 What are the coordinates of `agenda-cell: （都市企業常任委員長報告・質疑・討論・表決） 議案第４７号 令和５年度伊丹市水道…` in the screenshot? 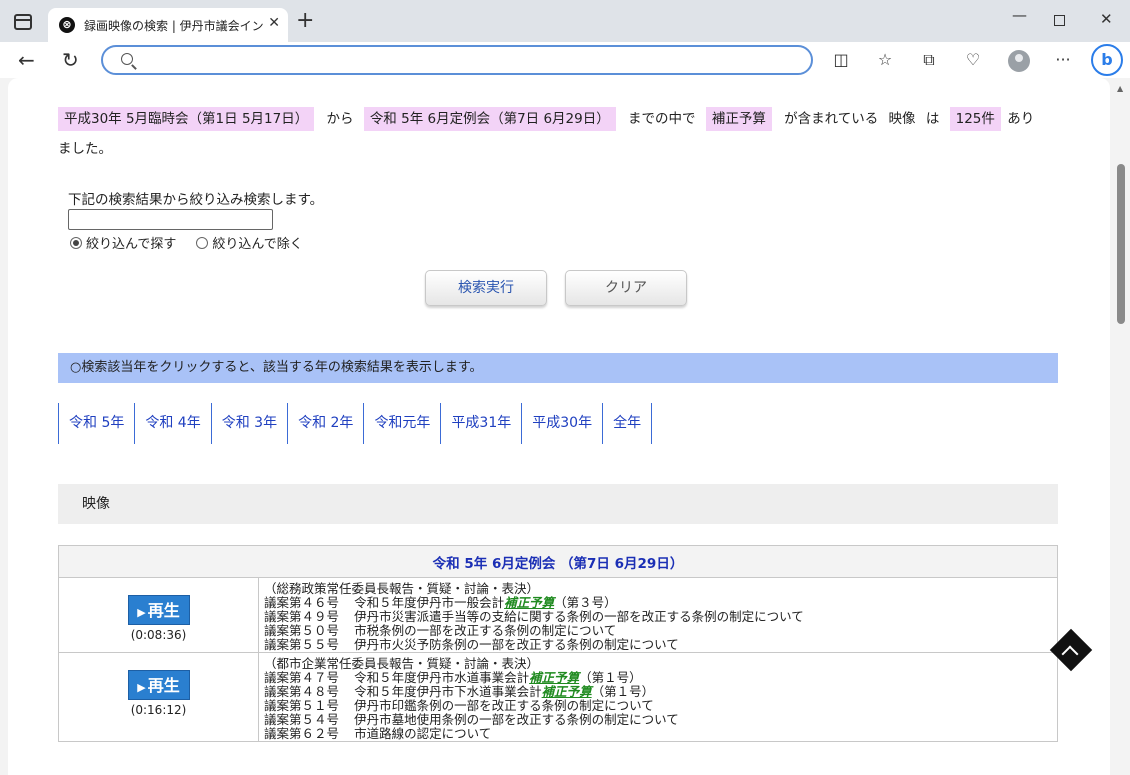 It's located at (658, 697).